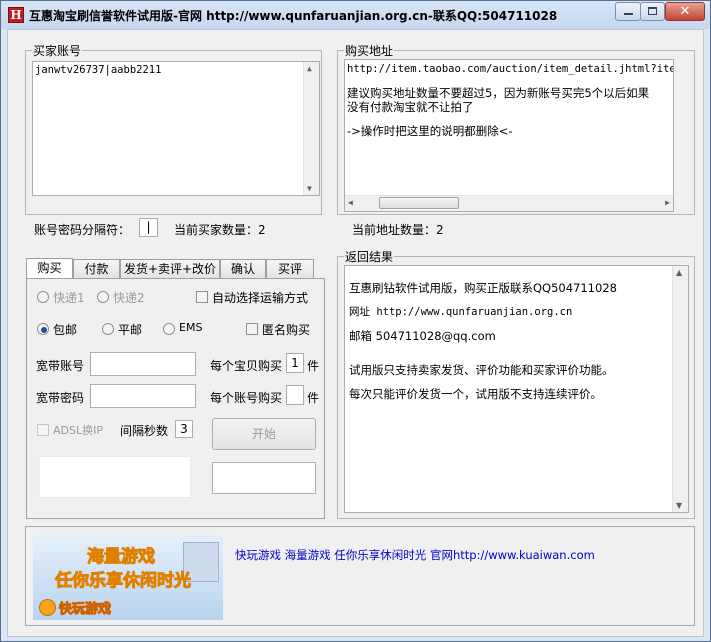 The image size is (711, 642). What do you see at coordinates (43, 430) in the screenshot?
I see `adsl-checkbox` at bounding box center [43, 430].